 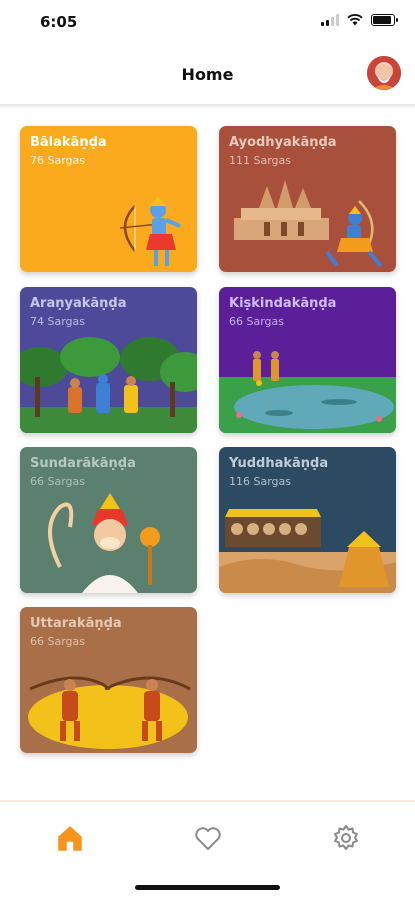 What do you see at coordinates (283, 142) in the screenshot?
I see `card-title: Ayodhyakāṇḍa` at bounding box center [283, 142].